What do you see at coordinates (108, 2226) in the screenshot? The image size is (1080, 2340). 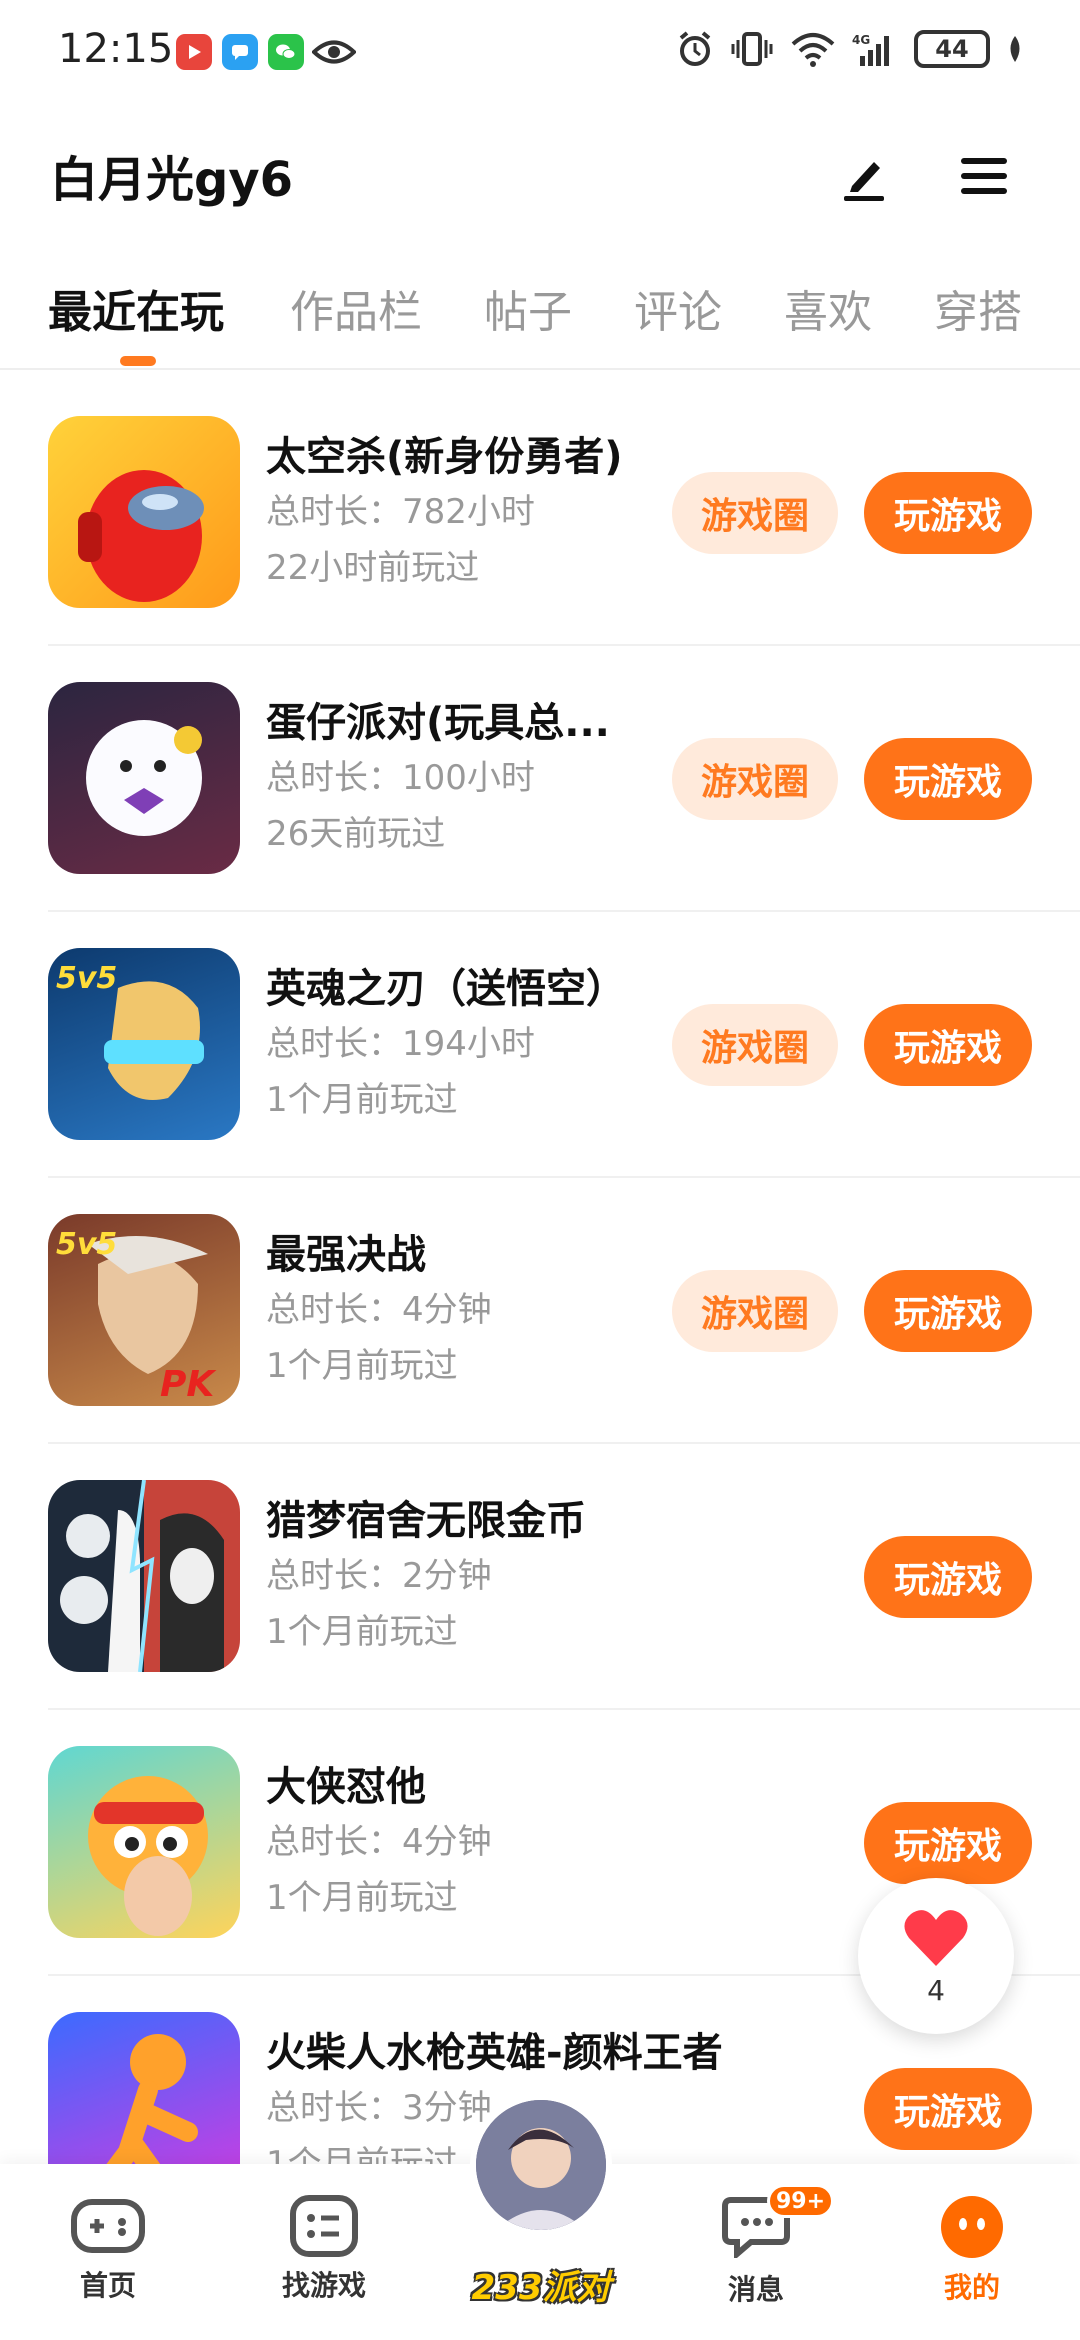 I see `gamepad-icon` at bounding box center [108, 2226].